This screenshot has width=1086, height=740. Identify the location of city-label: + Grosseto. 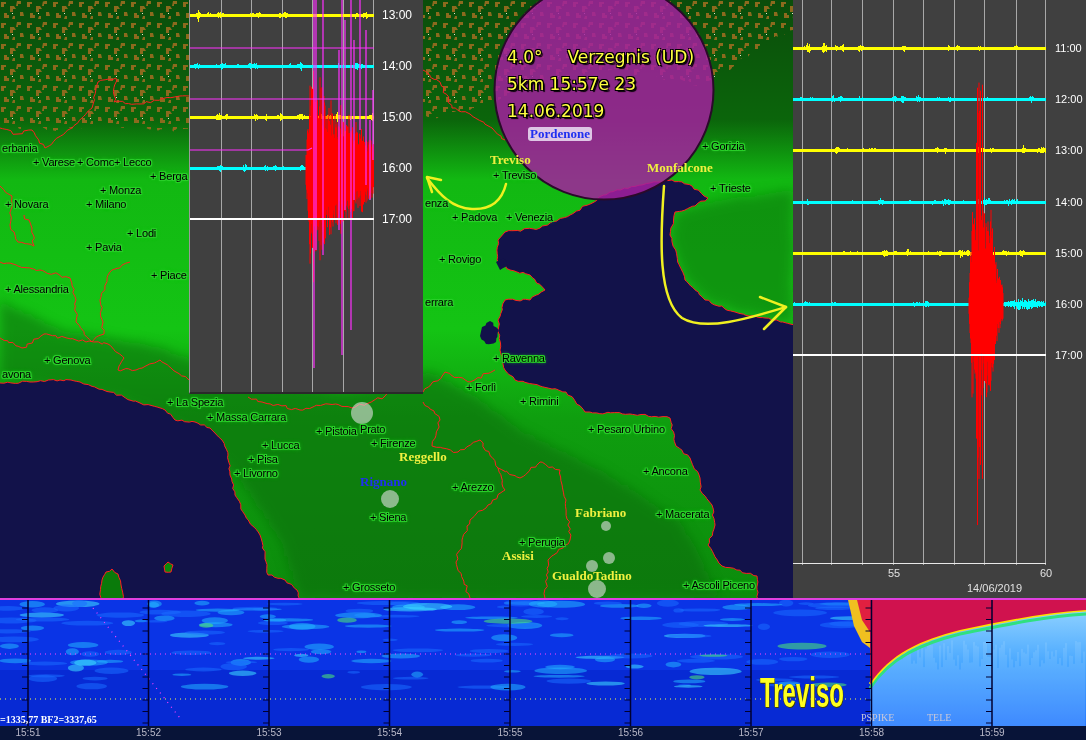
(369, 587).